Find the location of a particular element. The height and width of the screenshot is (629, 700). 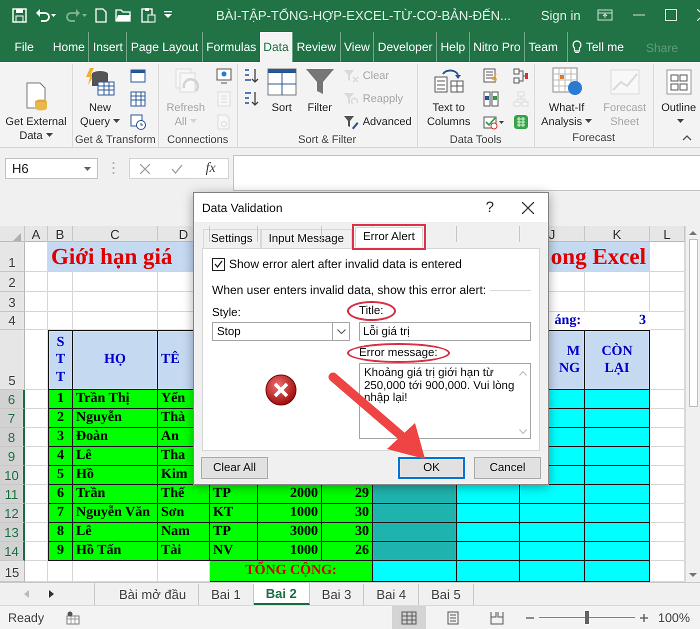

title-field: Lỗi giá trị is located at coordinates (445, 331).